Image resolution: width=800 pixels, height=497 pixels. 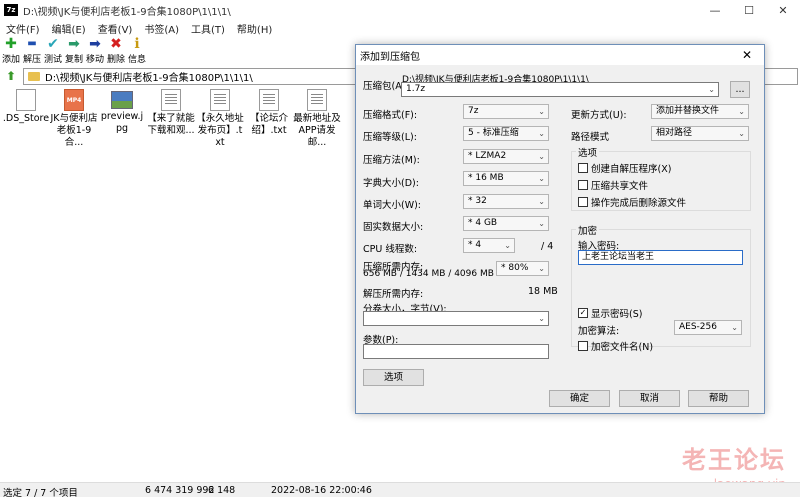 What do you see at coordinates (489, 245) in the screenshot?
I see `cpu-select: * 4 ⌄` at bounding box center [489, 245].